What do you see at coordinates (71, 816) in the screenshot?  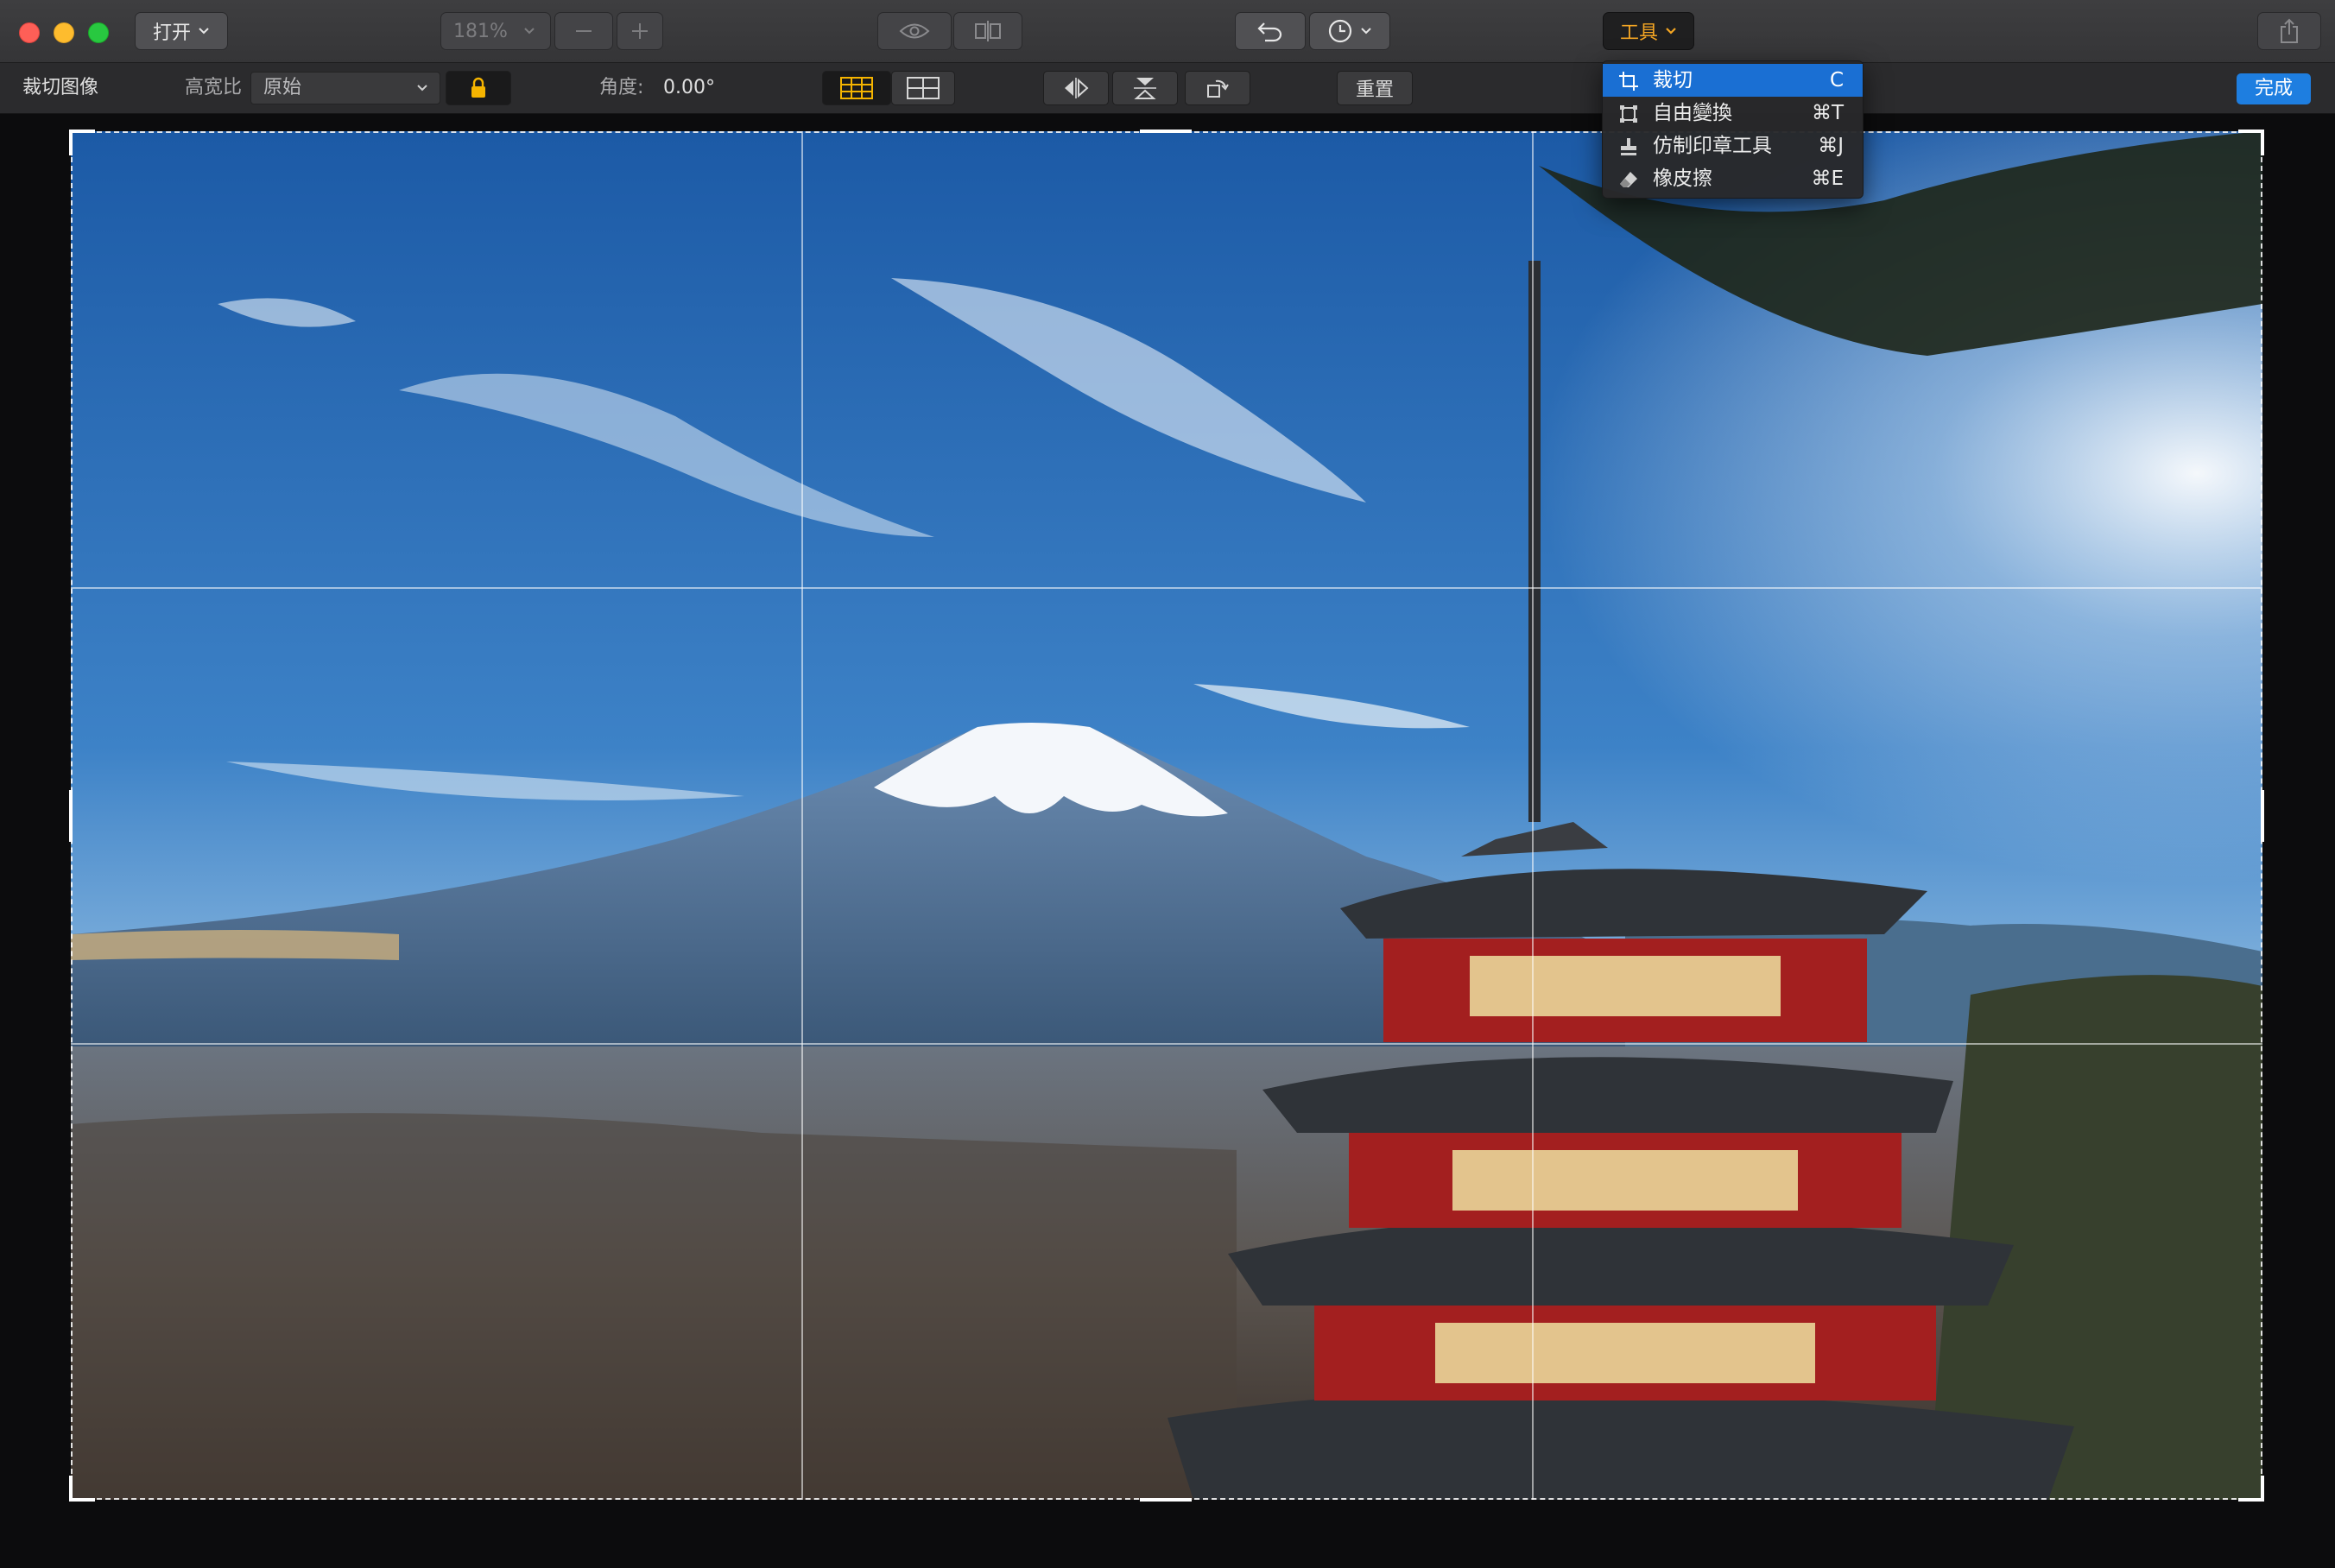 I see `crop-handle-left` at bounding box center [71, 816].